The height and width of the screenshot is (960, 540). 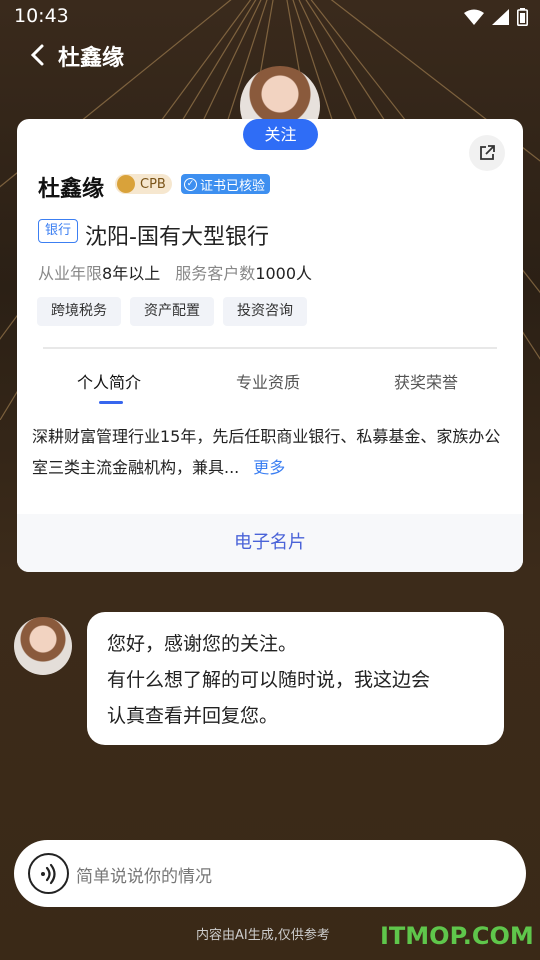 What do you see at coordinates (41, 16) in the screenshot?
I see `status-time: 10:43` at bounding box center [41, 16].